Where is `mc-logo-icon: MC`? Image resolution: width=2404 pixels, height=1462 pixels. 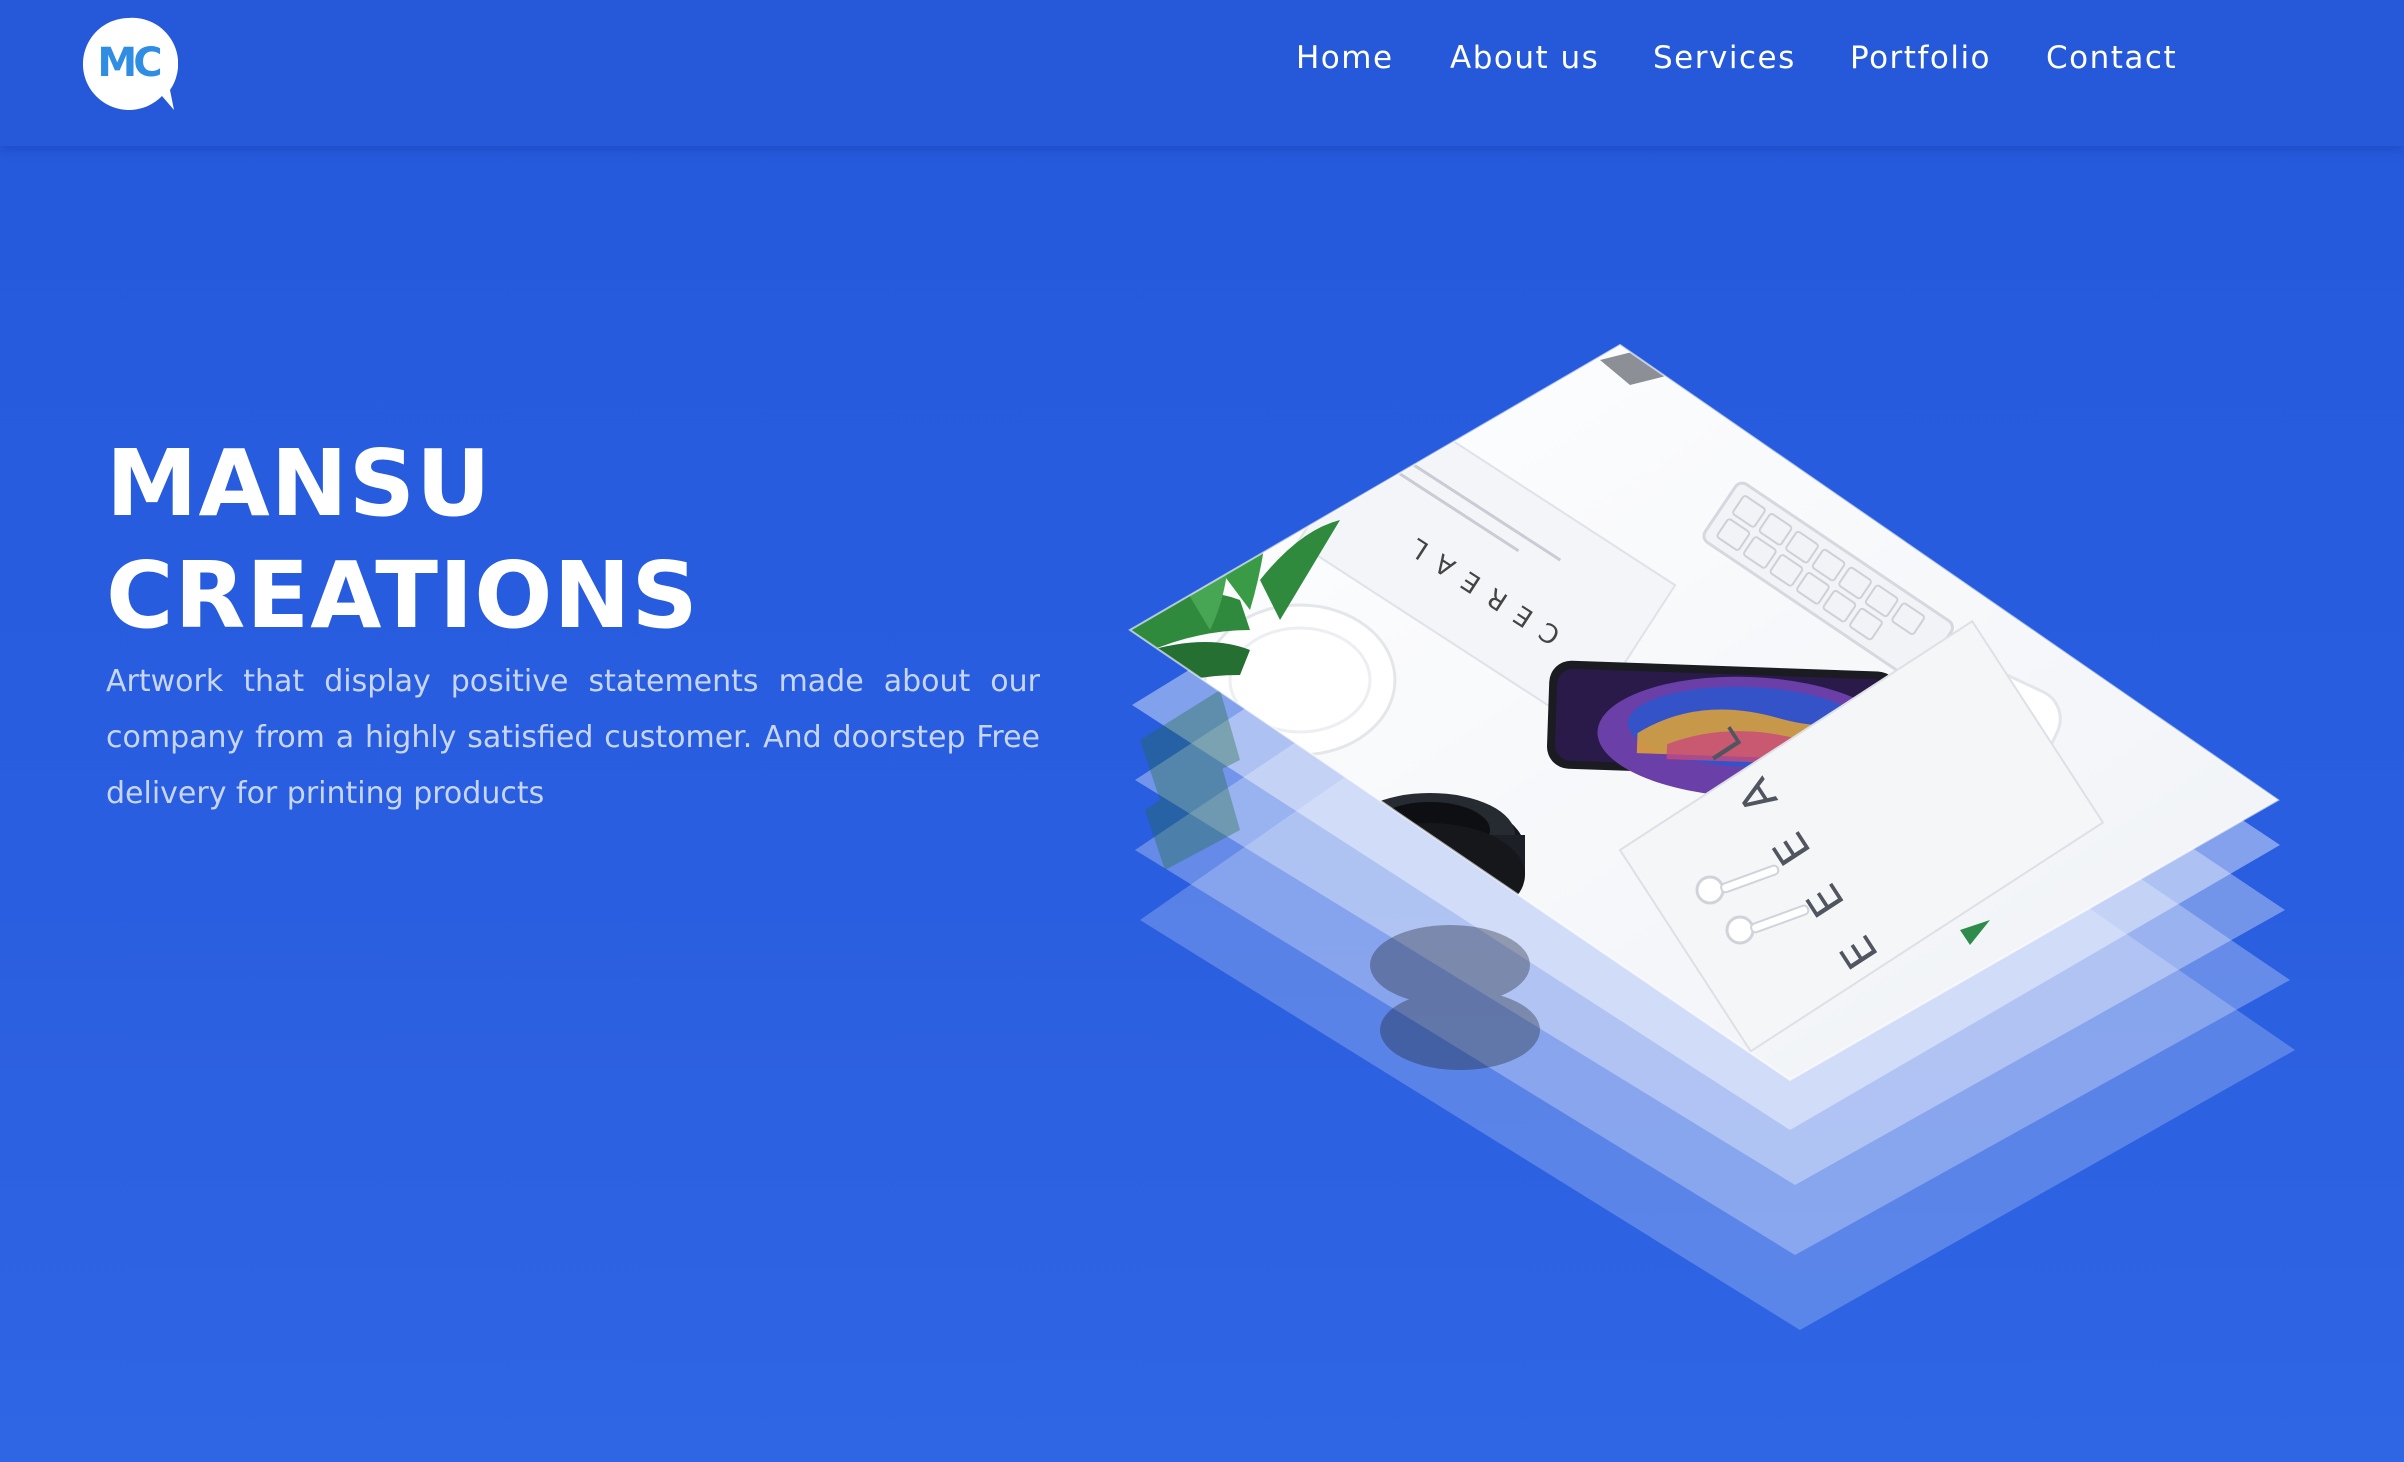 mc-logo-icon: MC is located at coordinates (130, 63).